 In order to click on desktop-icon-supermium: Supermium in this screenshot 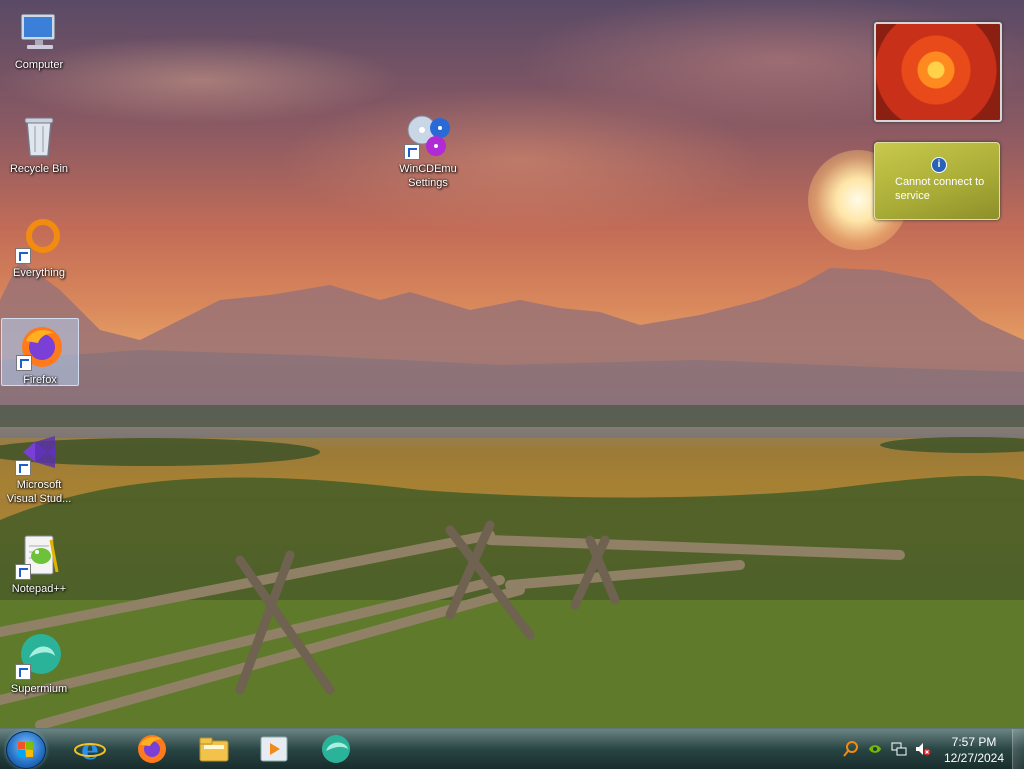, I will do `click(39, 662)`.